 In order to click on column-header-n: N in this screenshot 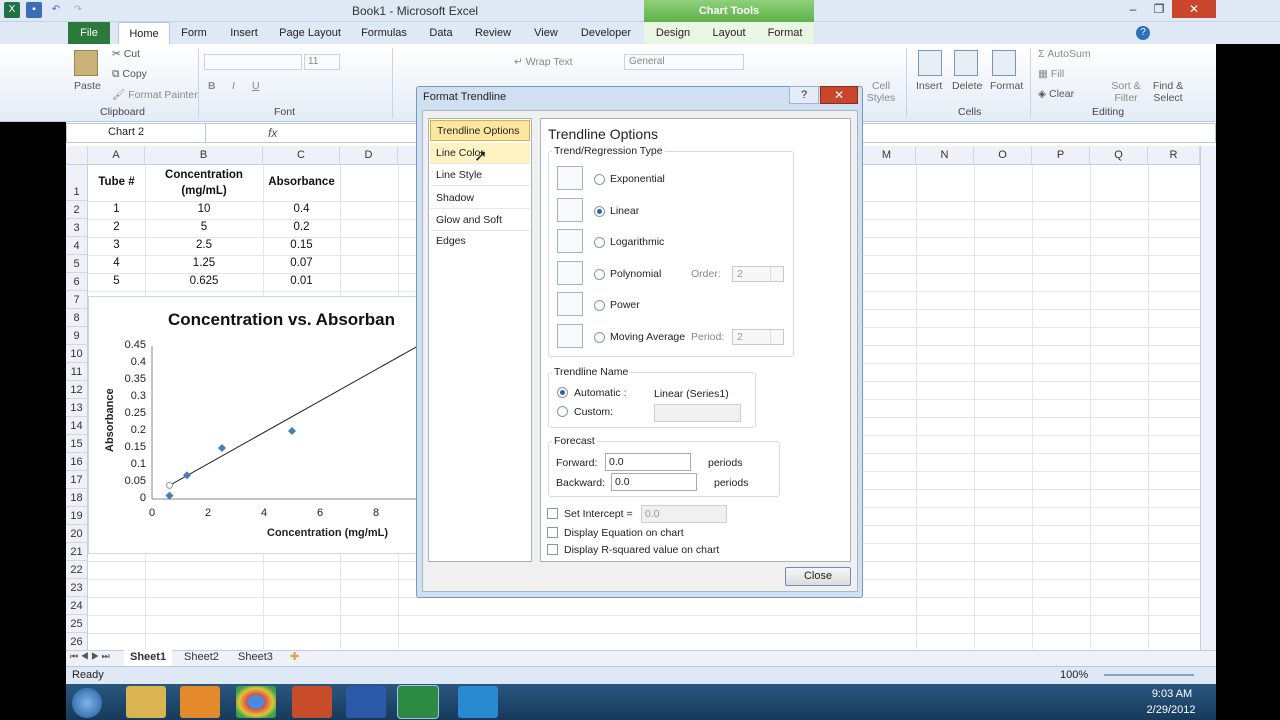, I will do `click(945, 155)`.